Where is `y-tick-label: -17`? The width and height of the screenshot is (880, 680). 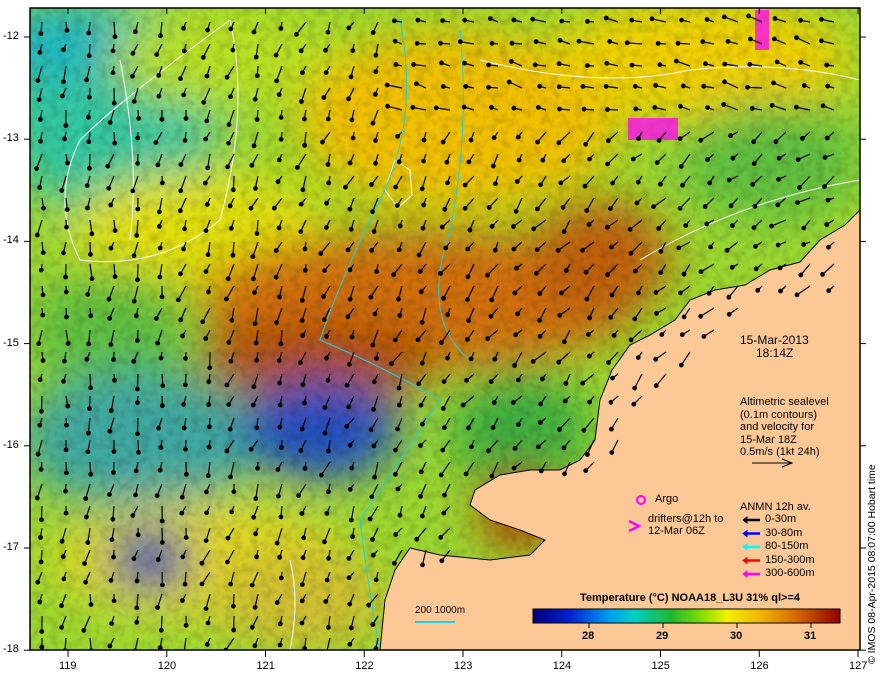
y-tick-label: -17 is located at coordinates (11, 547).